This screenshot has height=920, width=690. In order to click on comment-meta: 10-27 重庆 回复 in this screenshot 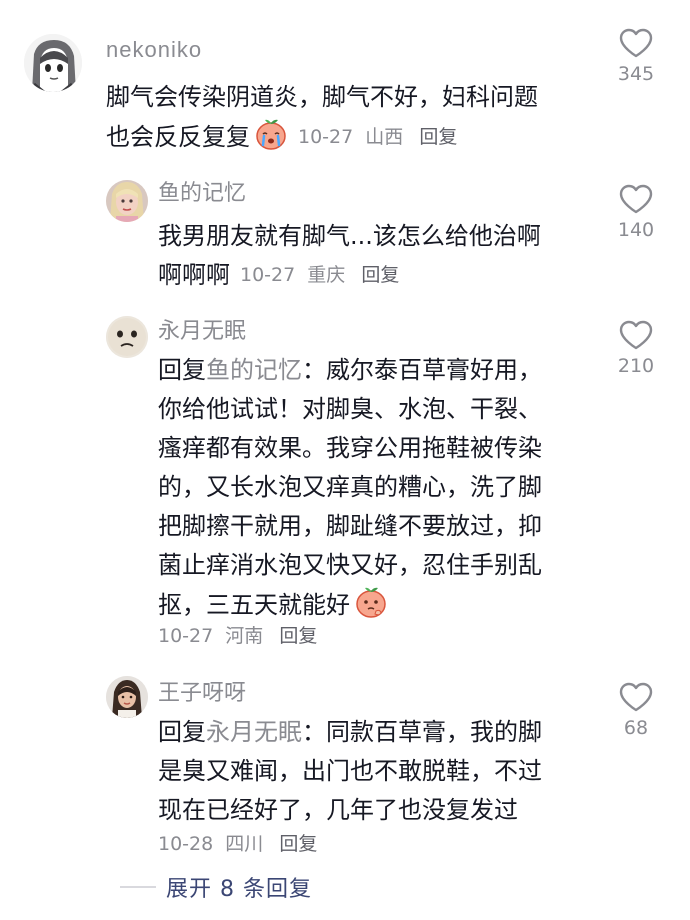, I will do `click(322, 275)`.